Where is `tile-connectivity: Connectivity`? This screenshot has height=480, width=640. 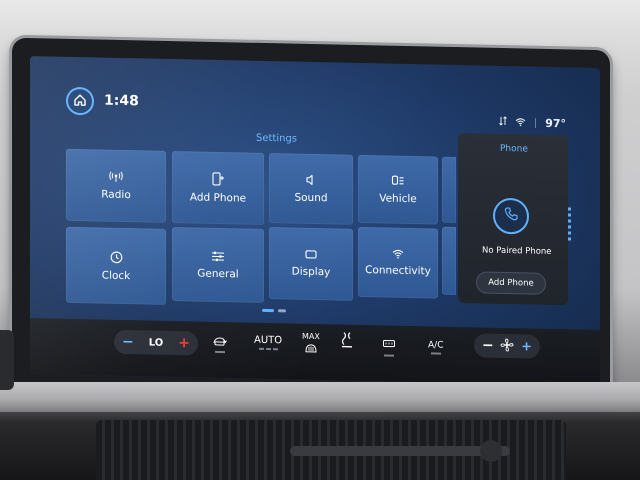 tile-connectivity: Connectivity is located at coordinates (398, 262).